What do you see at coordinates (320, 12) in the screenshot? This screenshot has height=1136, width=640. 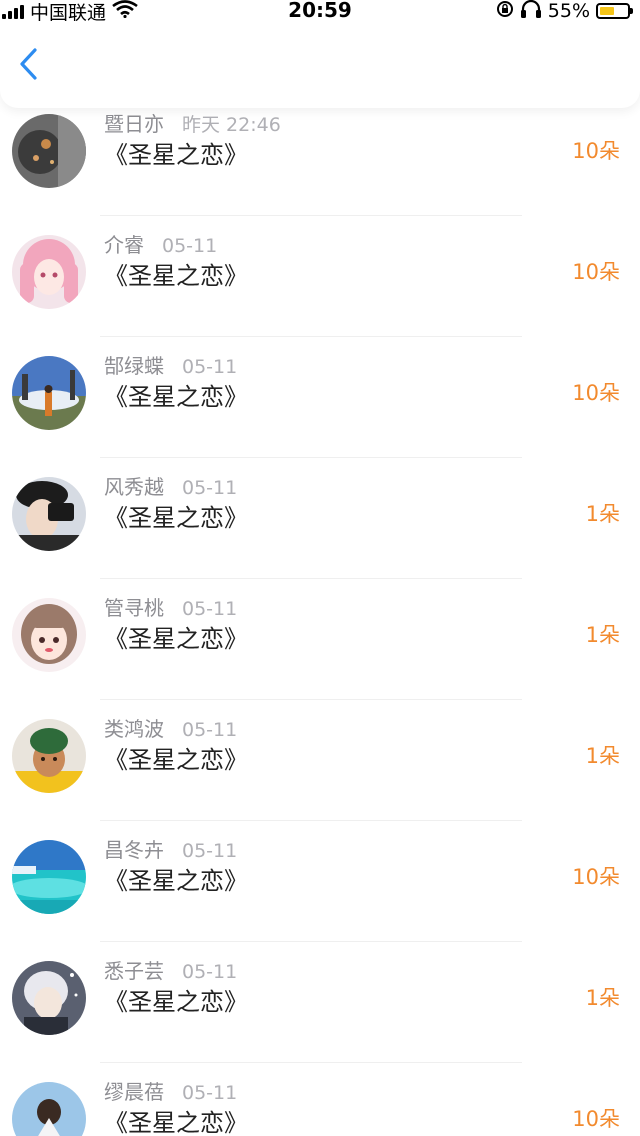 I see `status-bar: 中国联通 20:59 55%` at bounding box center [320, 12].